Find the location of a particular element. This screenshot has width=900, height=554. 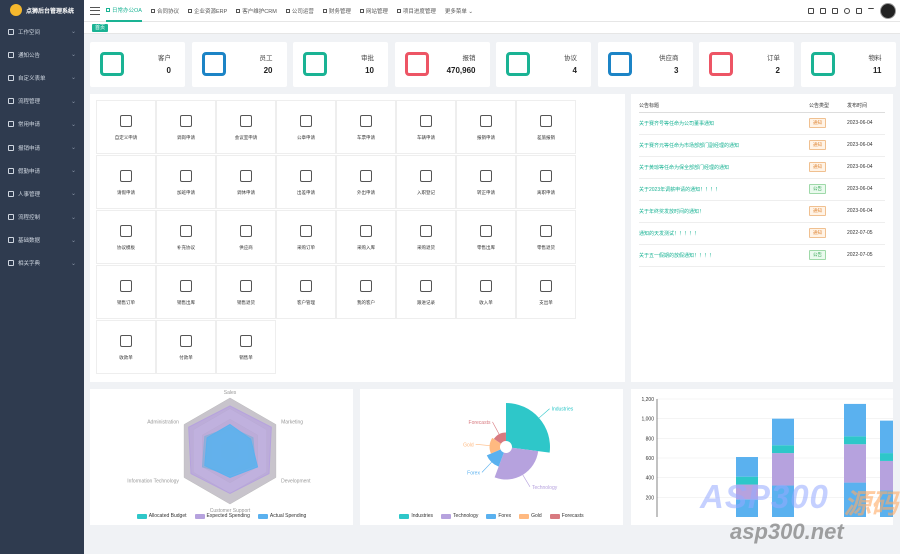

legend-item: Technology is located at coordinates (459, 516).